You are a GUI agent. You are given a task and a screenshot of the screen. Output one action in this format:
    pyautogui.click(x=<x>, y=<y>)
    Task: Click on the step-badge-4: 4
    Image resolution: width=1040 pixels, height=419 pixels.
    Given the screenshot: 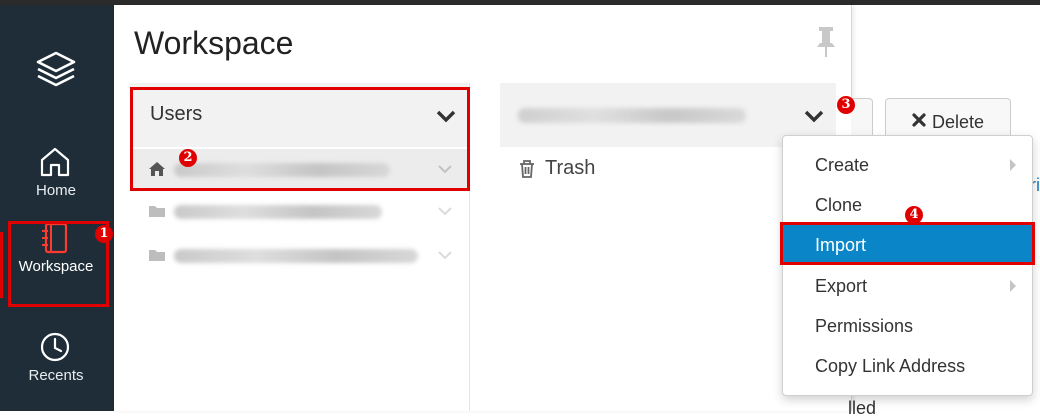 What is the action you would take?
    pyautogui.click(x=914, y=215)
    